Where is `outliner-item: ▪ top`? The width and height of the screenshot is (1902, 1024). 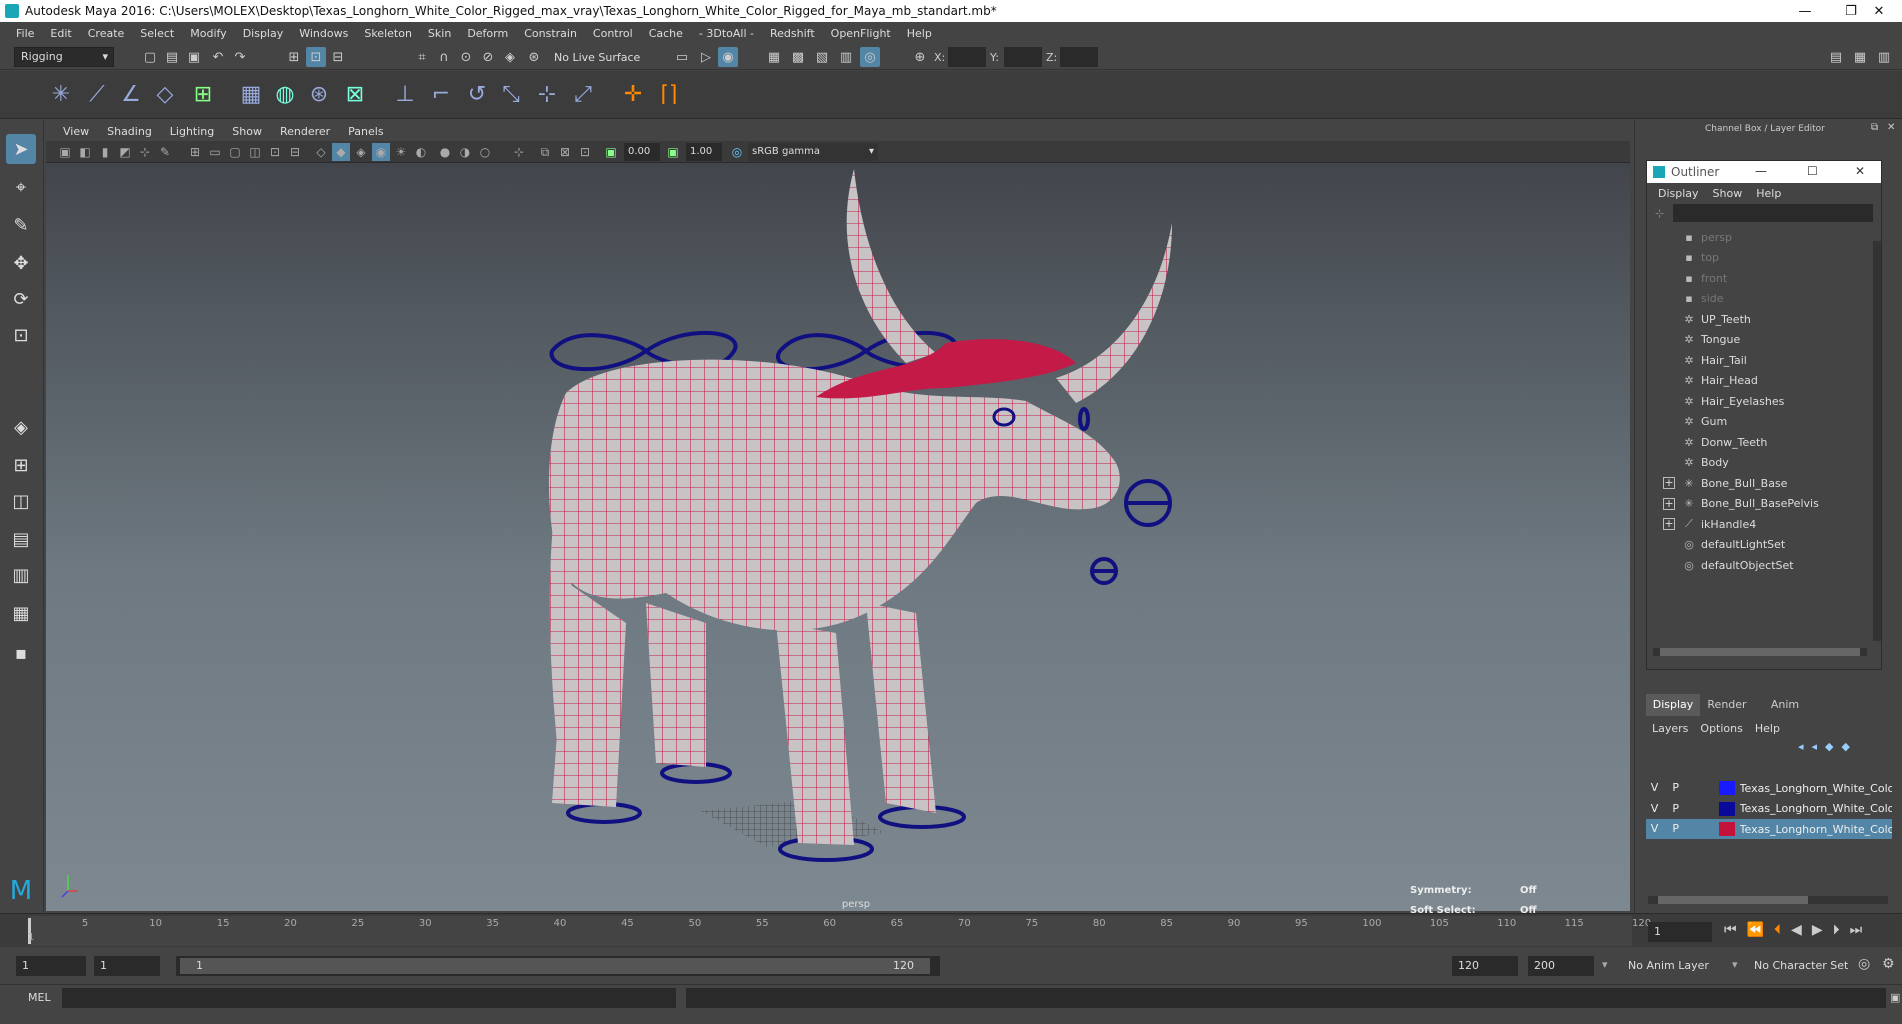
outliner-item: ▪ top is located at coordinates (1757, 258).